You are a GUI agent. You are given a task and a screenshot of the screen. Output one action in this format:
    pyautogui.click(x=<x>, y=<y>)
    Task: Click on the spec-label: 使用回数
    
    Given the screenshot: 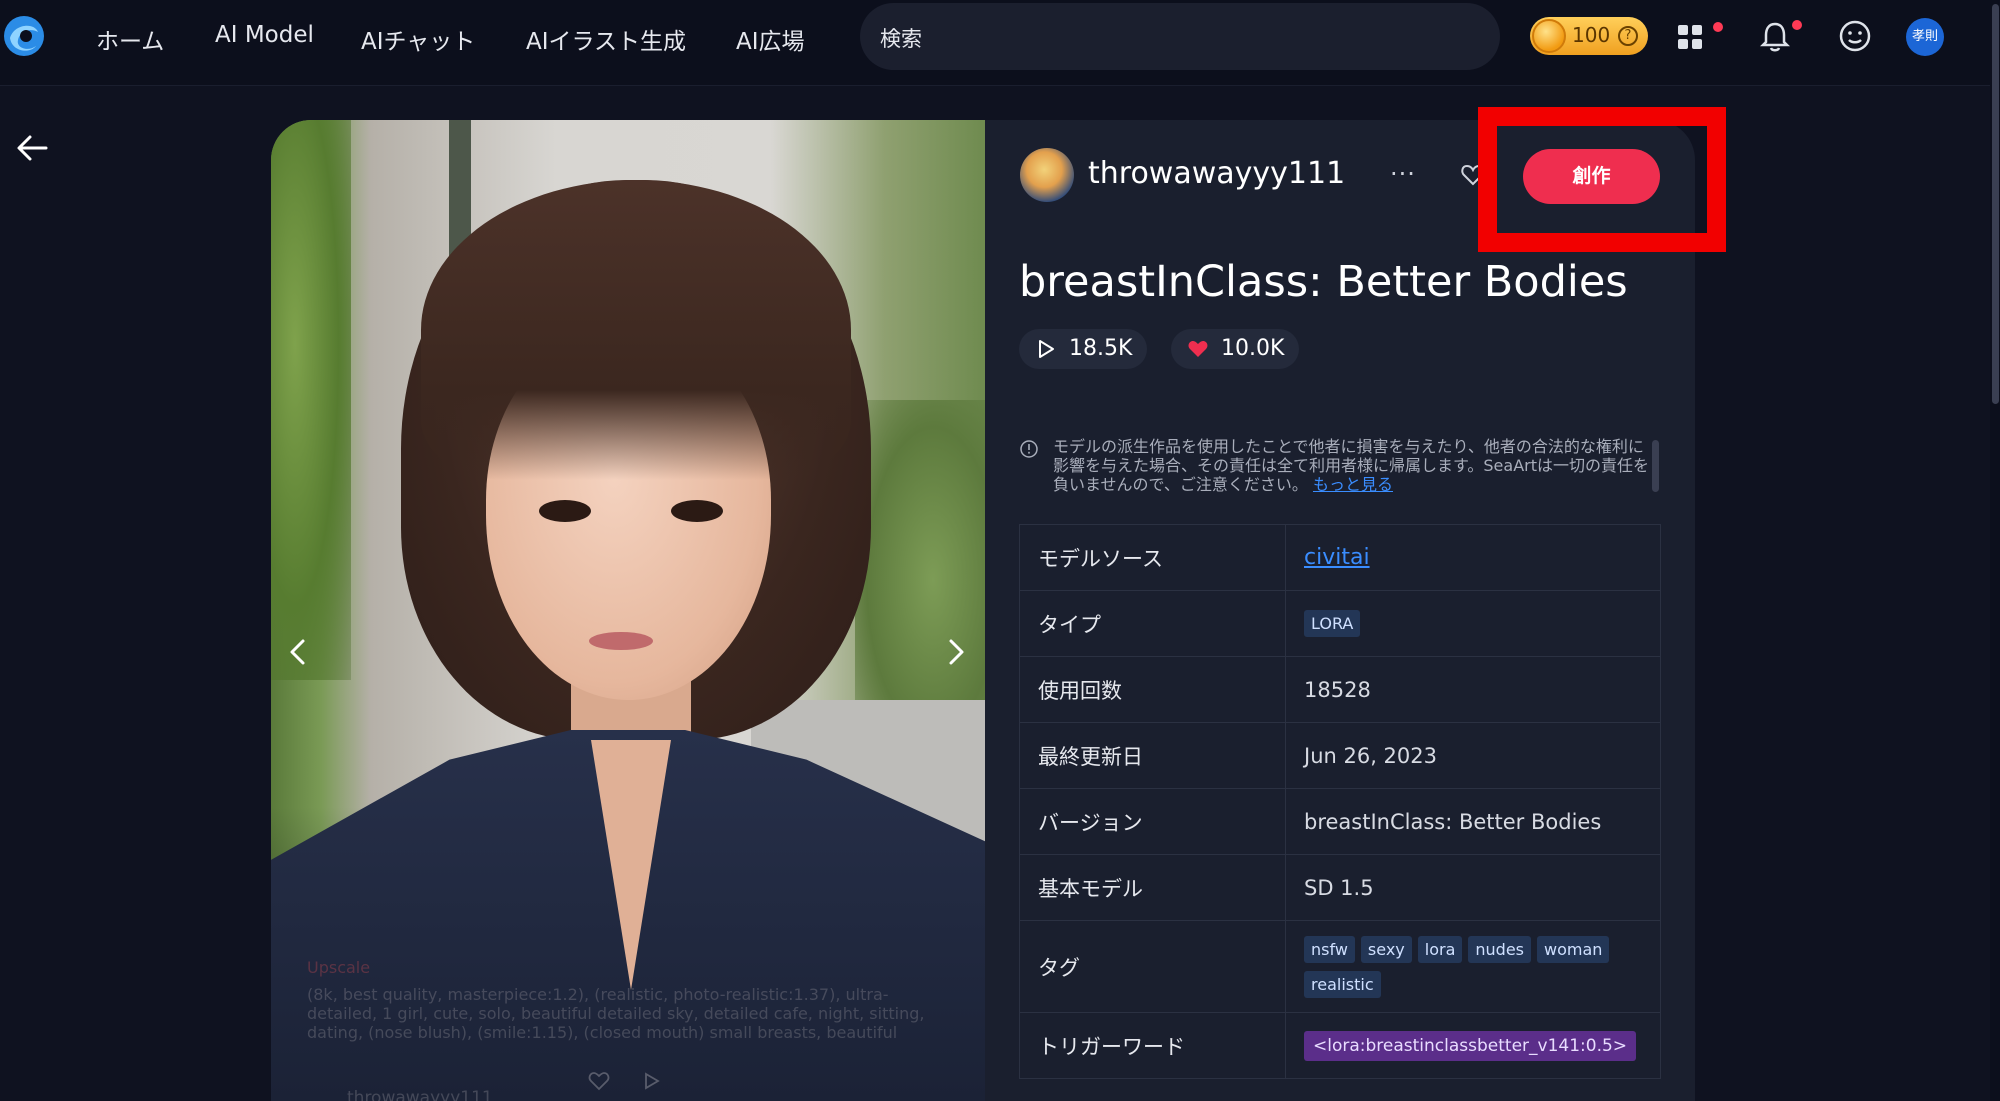 What is the action you would take?
    pyautogui.click(x=1152, y=689)
    